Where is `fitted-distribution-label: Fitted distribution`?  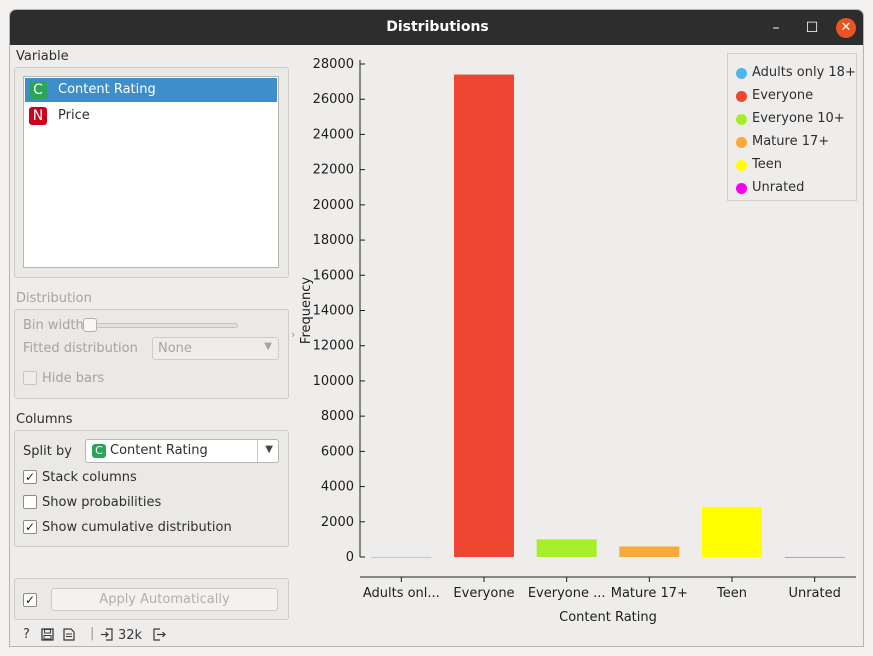
fitted-distribution-label: Fitted distribution is located at coordinates (80, 348).